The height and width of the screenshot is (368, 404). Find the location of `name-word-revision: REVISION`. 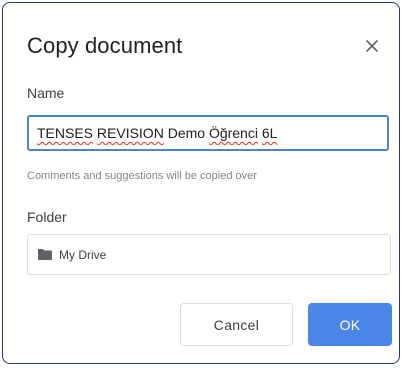

name-word-revision: REVISION is located at coordinates (130, 133).